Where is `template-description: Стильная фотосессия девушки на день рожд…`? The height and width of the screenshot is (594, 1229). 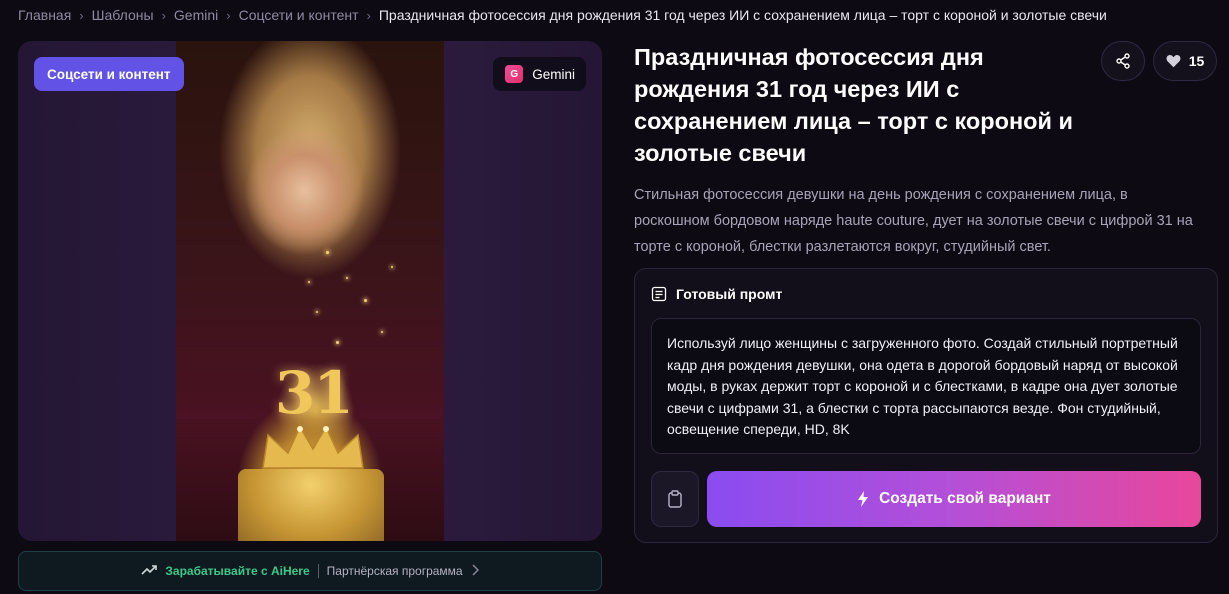 template-description: Стильная фотосессия девушки на день рожд… is located at coordinates (913, 221).